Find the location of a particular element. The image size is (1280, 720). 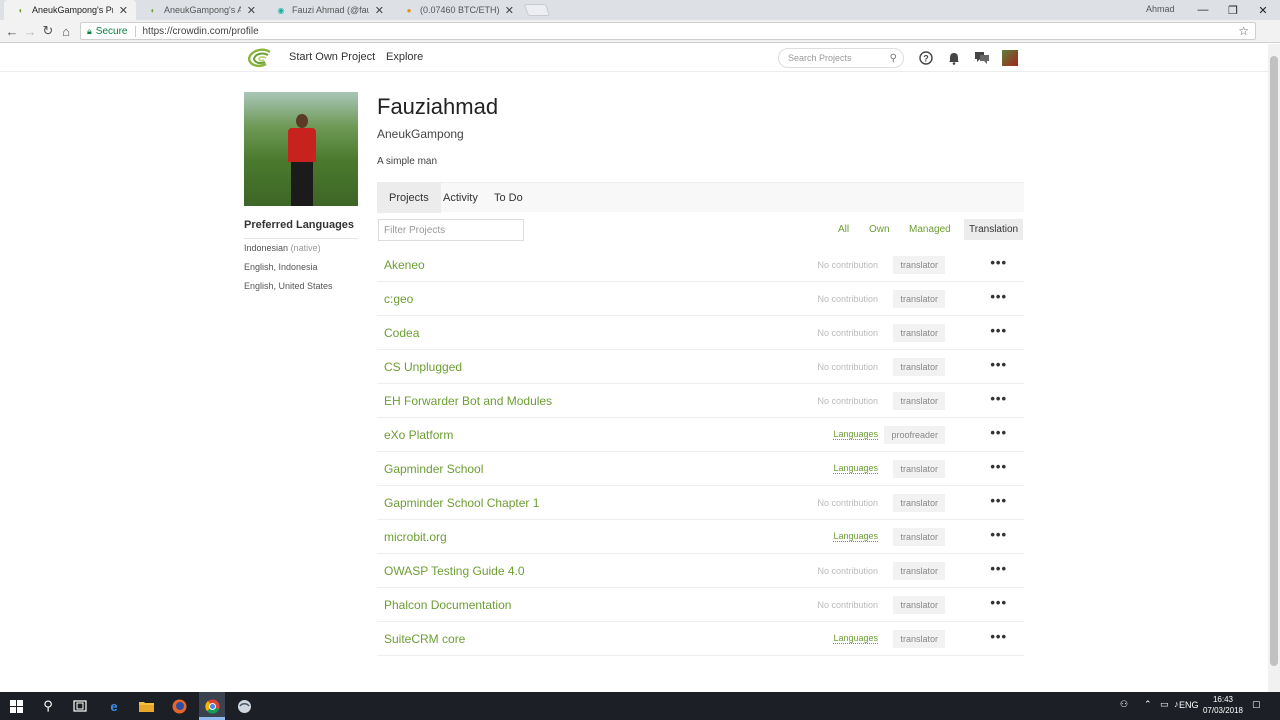

reload-icon: ↻ is located at coordinates (48, 31).